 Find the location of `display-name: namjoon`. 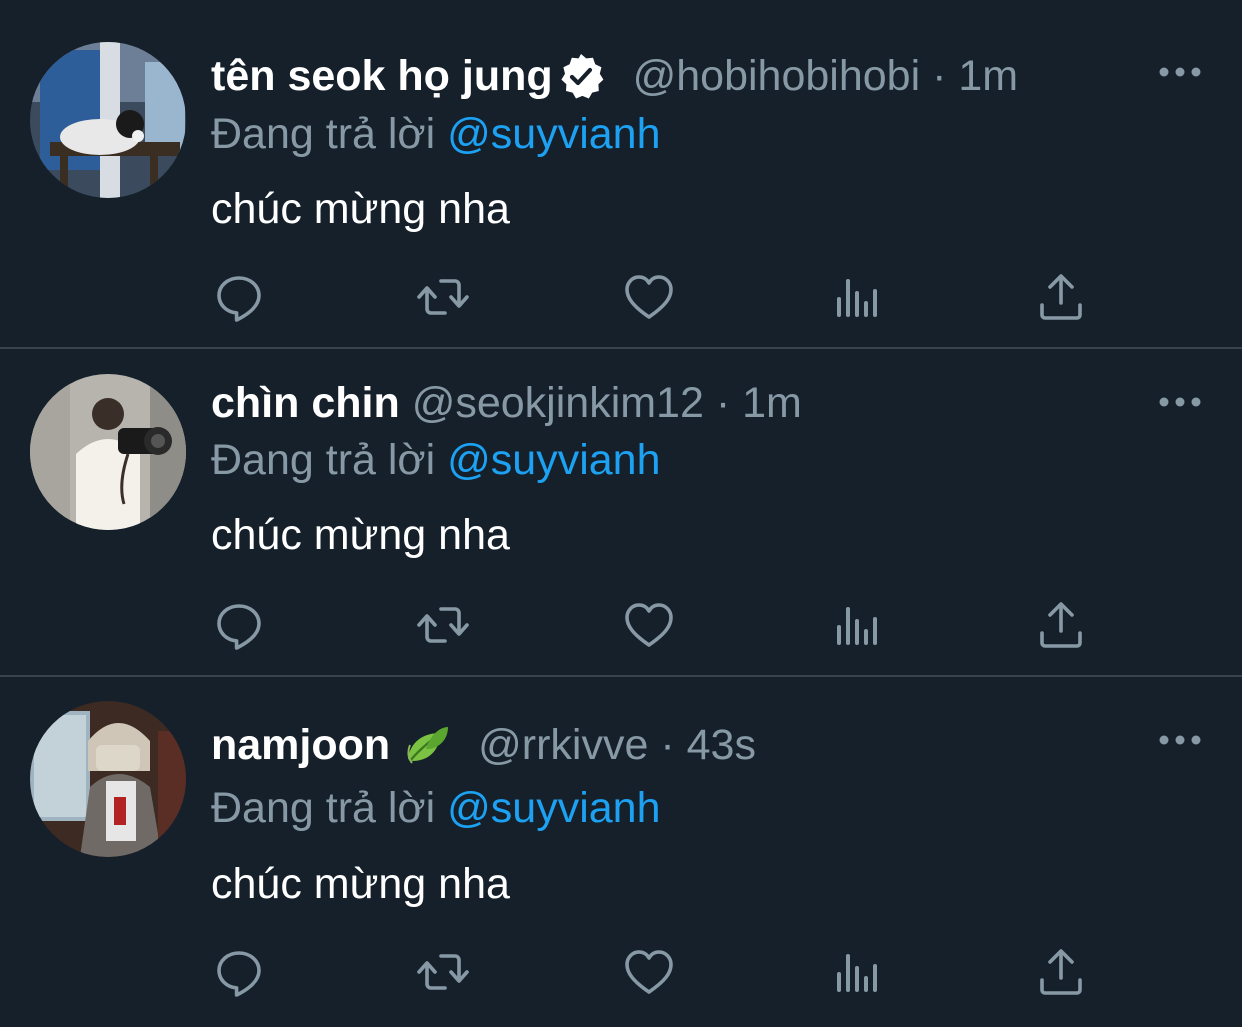

display-name: namjoon is located at coordinates (300, 745).